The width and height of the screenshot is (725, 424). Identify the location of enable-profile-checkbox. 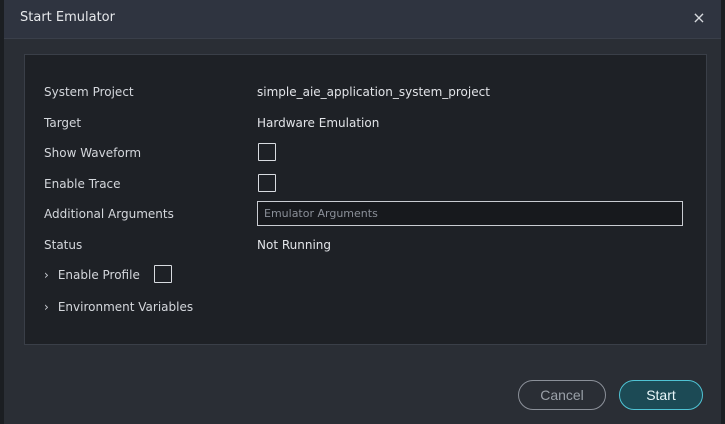
(163, 274).